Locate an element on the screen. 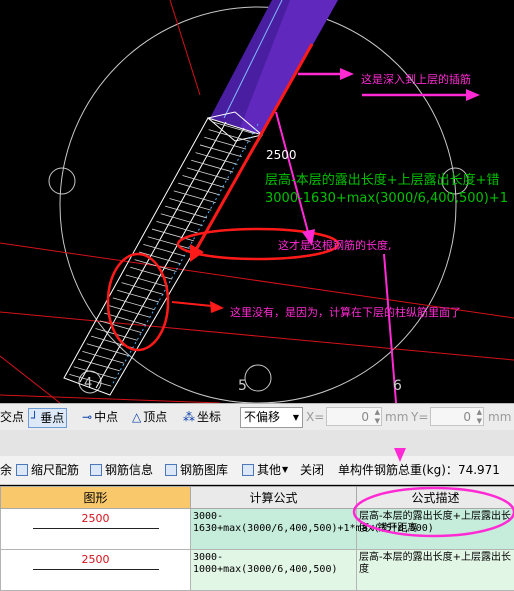  scale-rebar-icon is located at coordinates (22, 470).